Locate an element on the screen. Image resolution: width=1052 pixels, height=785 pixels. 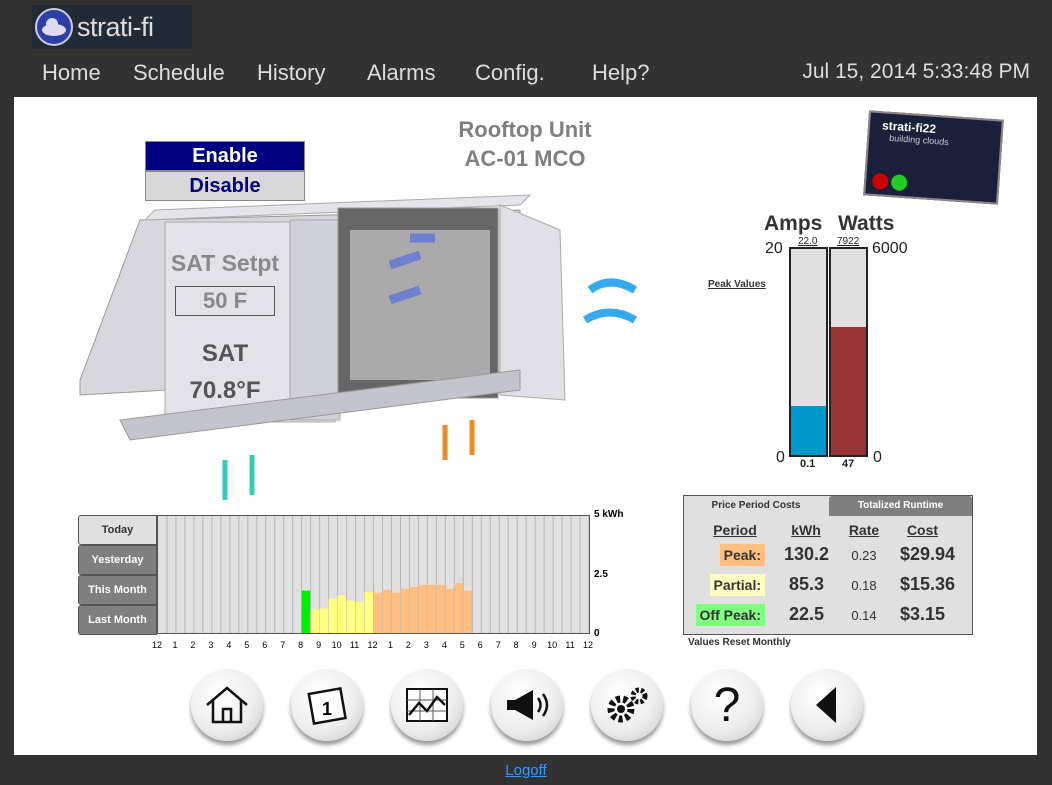
device-image: strati-fi22 building clouds is located at coordinates (933, 157).